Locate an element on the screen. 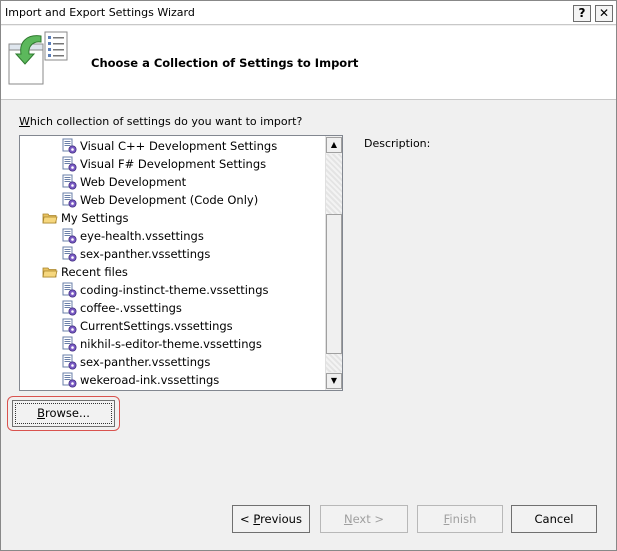 The image size is (617, 551). tree-folder-item: My Settings is located at coordinates (85, 218).